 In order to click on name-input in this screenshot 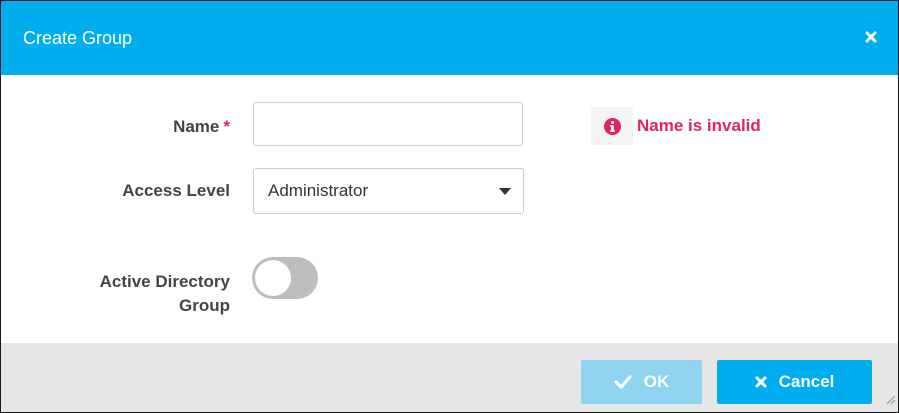, I will do `click(388, 124)`.